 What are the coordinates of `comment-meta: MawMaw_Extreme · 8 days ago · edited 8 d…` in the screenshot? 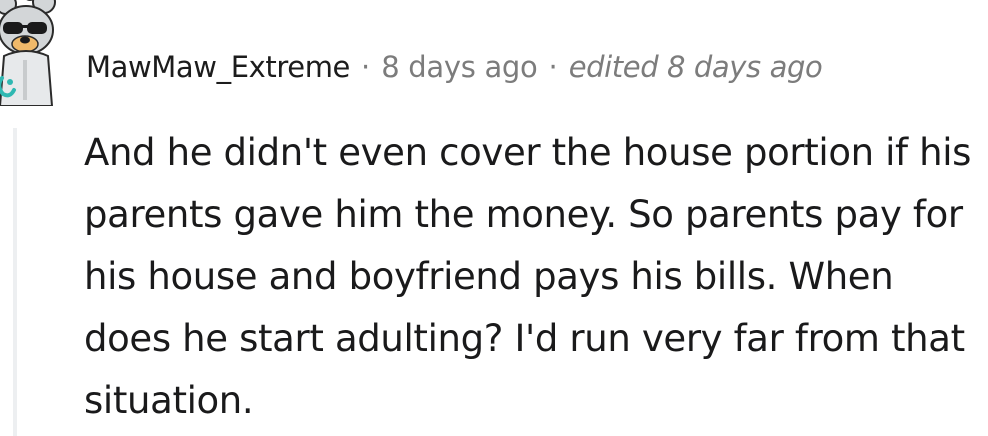 It's located at (454, 67).